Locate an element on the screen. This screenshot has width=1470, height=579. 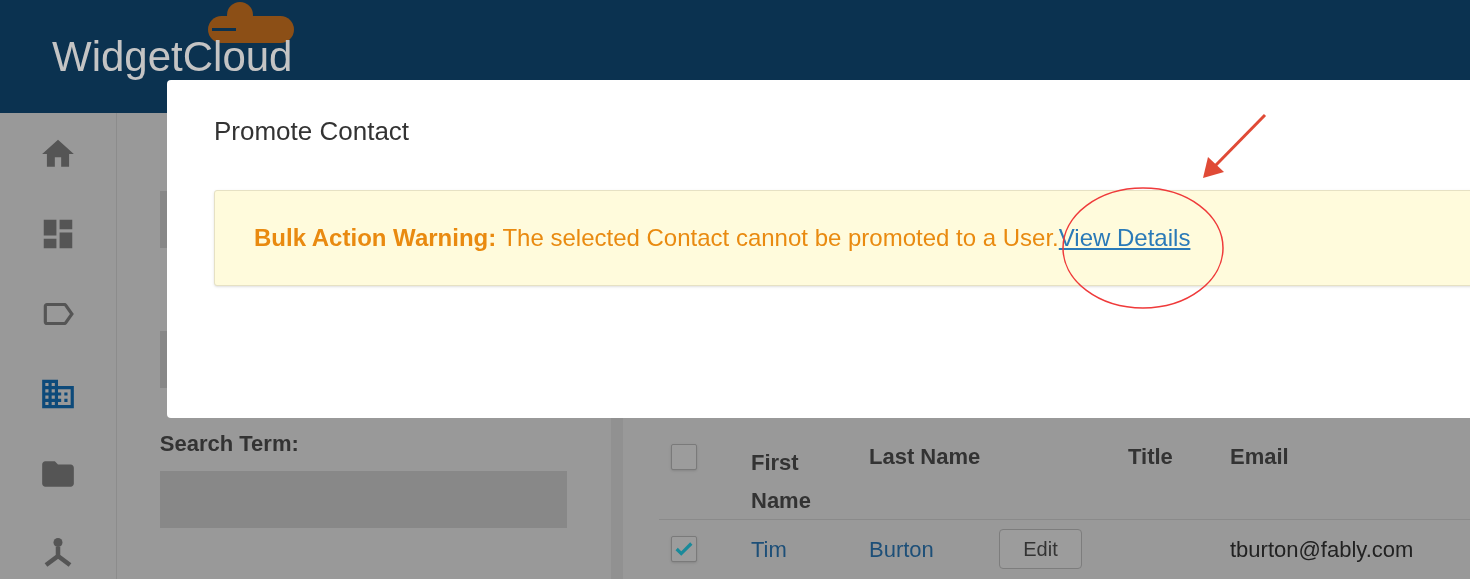
column-header: Title is located at coordinates (1151, 457).